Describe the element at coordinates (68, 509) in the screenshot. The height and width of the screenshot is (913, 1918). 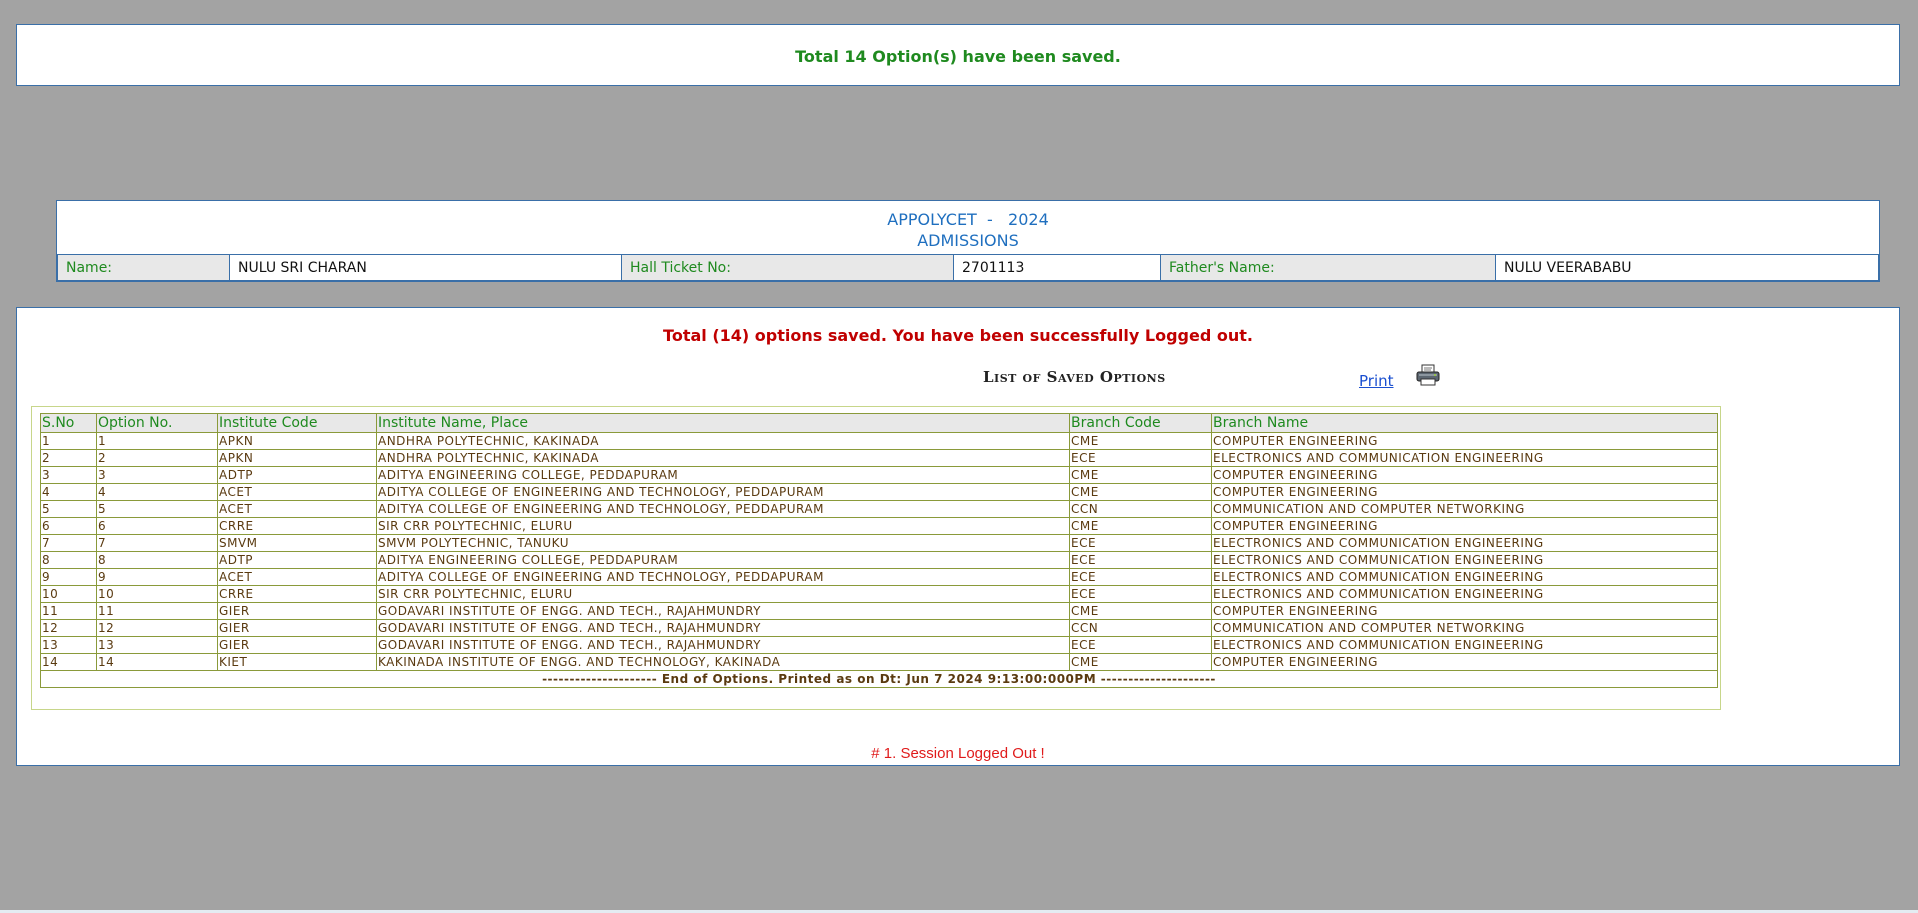
I see `cell-sno: 5` at that location.